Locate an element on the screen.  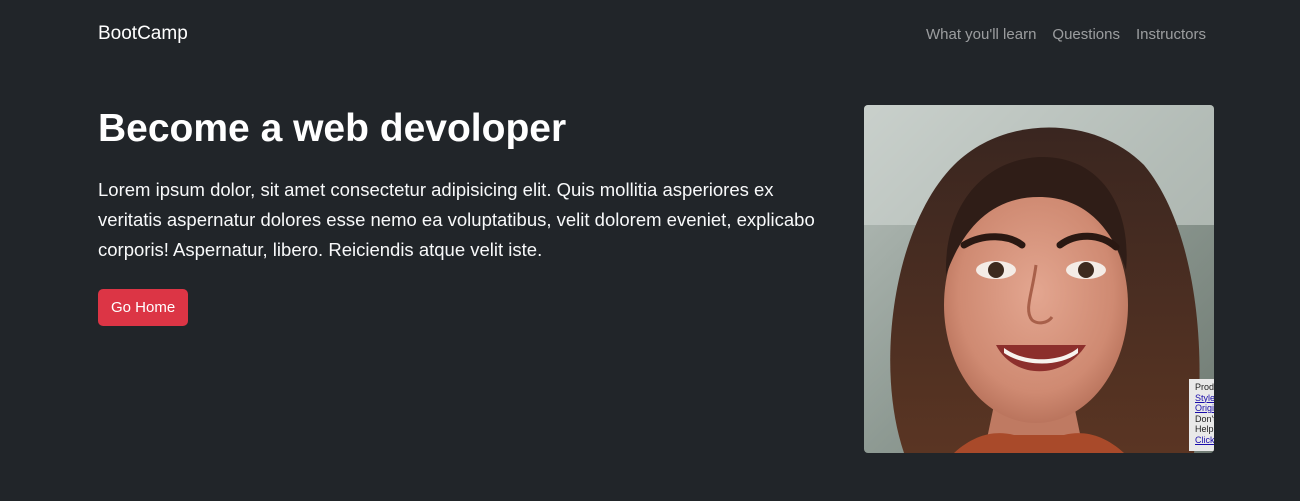
brand-link: BootCamp is located at coordinates (143, 34).